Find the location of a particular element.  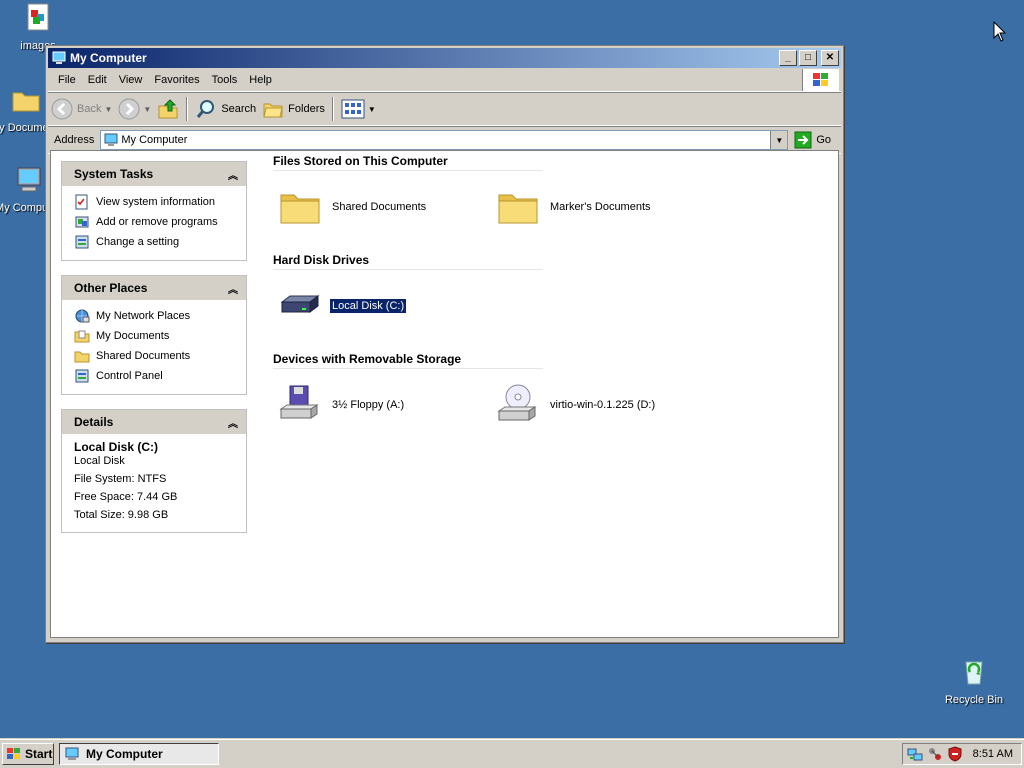

cd-drive-icon is located at coordinates (517, 402).